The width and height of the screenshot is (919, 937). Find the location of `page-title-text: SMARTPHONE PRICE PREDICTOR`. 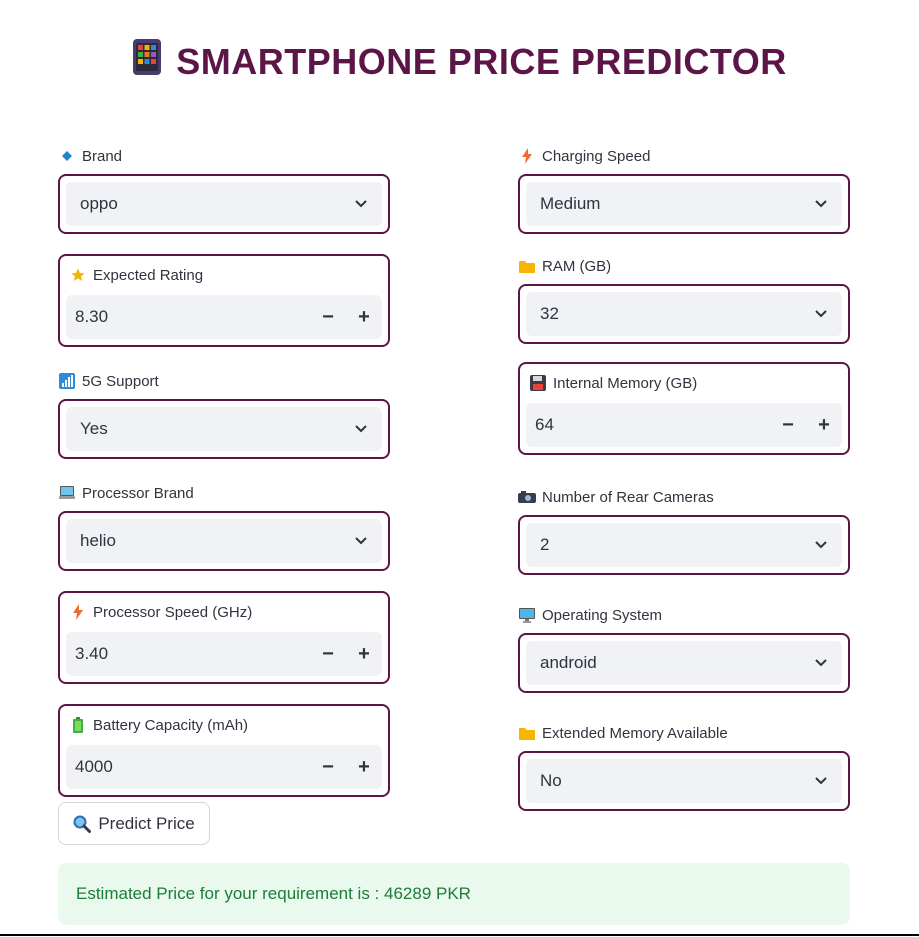

page-title-text: SMARTPHONE PRICE PREDICTOR is located at coordinates (481, 61).